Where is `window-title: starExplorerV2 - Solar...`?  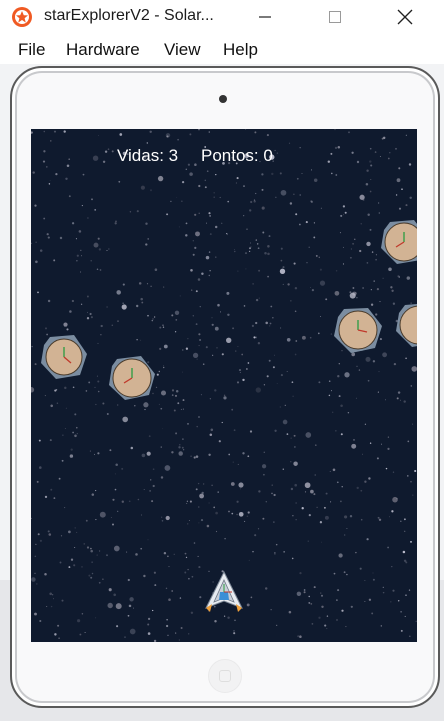 window-title: starExplorerV2 - Solar... is located at coordinates (129, 15).